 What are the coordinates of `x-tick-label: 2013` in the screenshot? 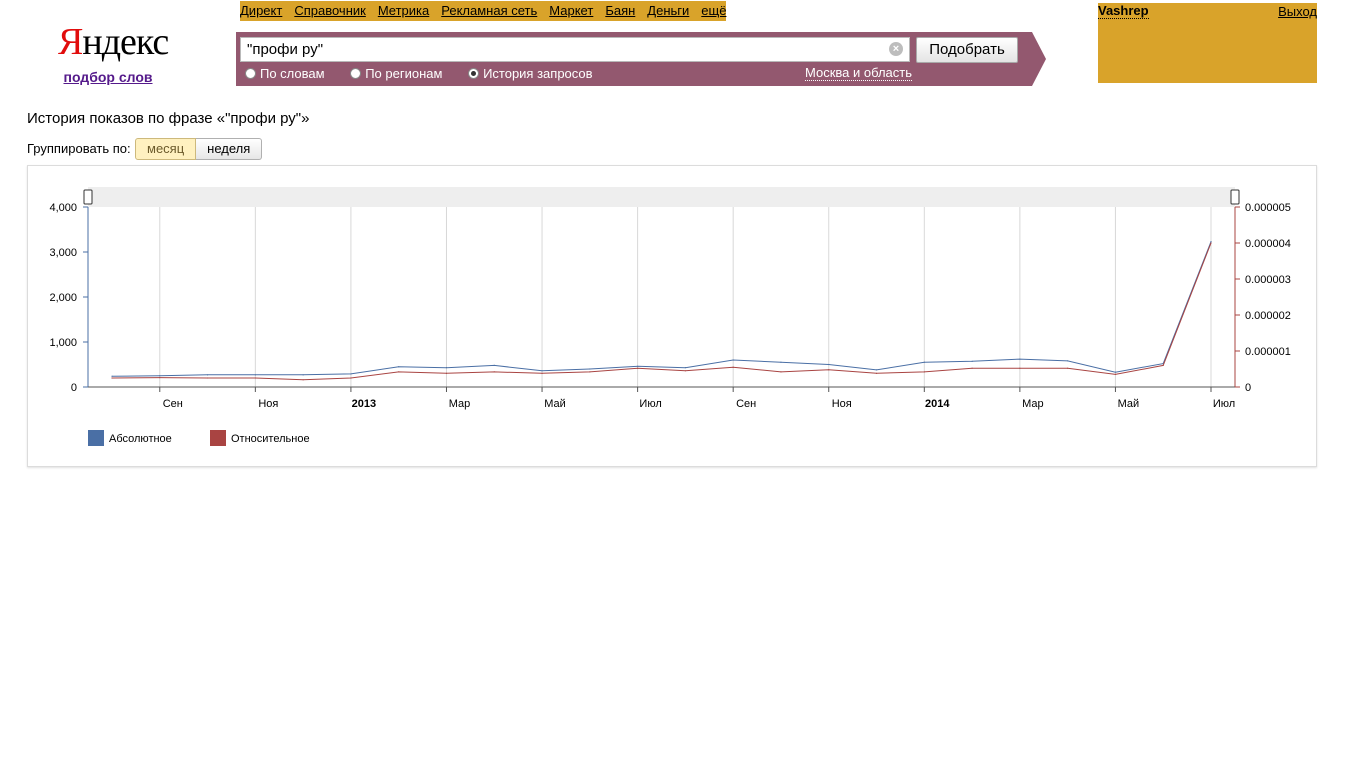 It's located at (364, 404).